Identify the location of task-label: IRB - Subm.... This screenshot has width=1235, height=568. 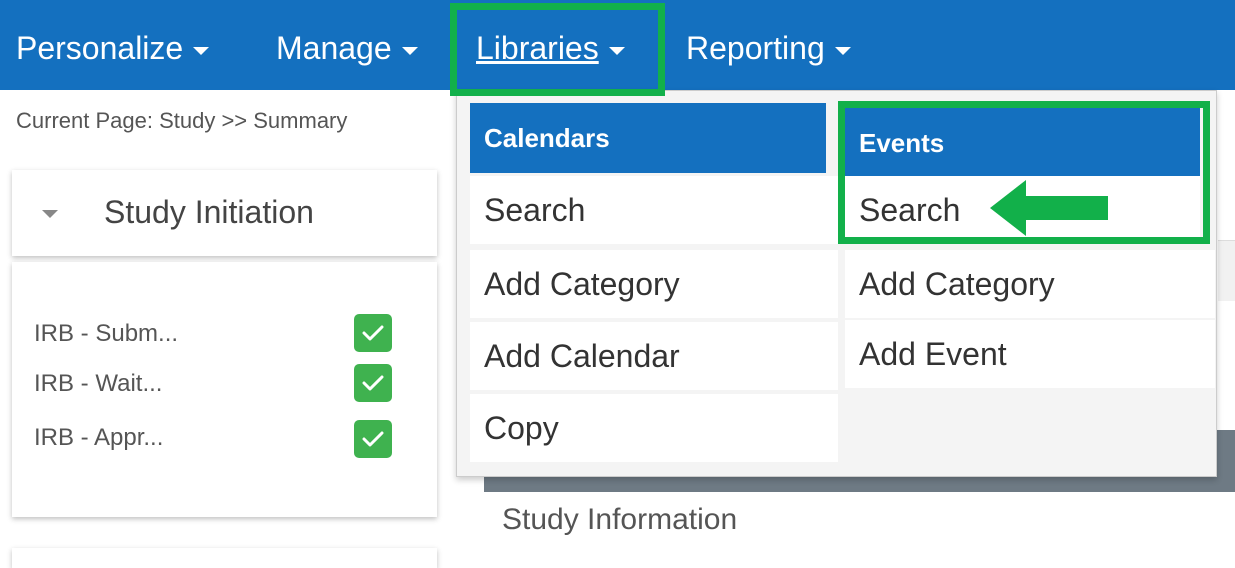
(106, 333).